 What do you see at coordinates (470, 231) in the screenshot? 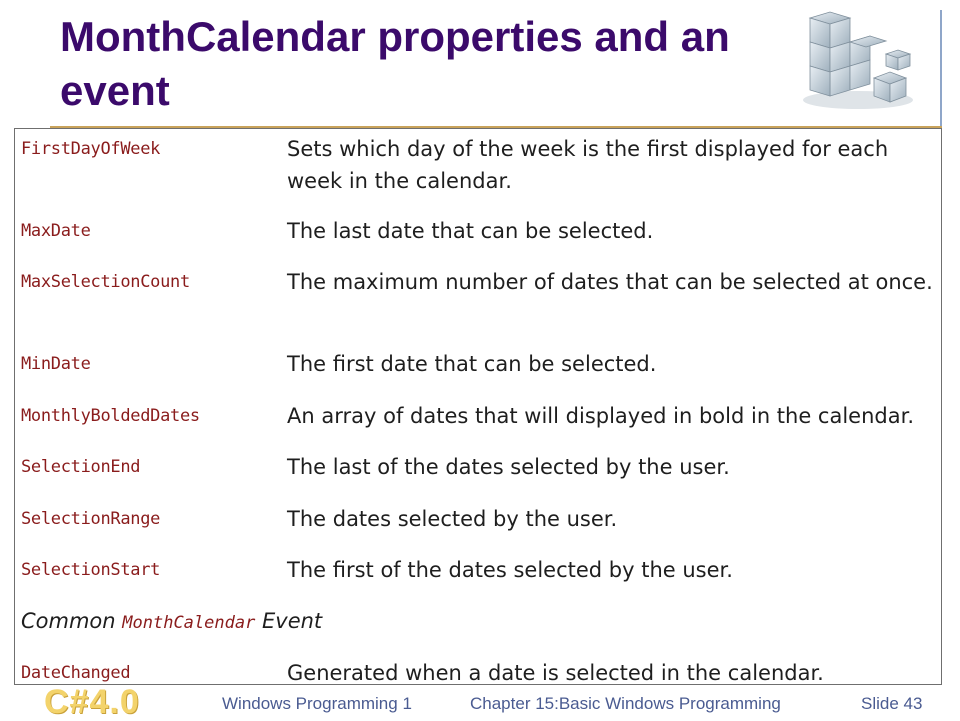
I see `property-description: The last date that can be selected.` at bounding box center [470, 231].